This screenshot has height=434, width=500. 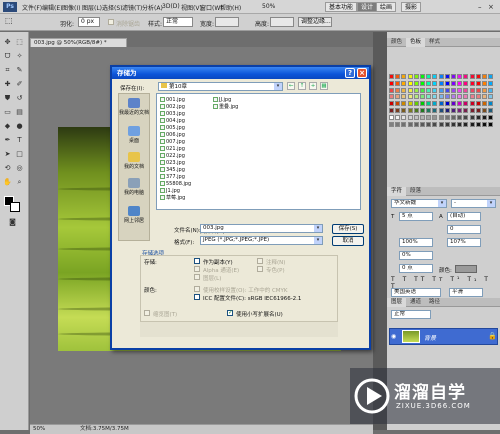 What do you see at coordinates (466, 292) in the screenshot?
I see `antialias-select: 平滑` at bounding box center [466, 292].